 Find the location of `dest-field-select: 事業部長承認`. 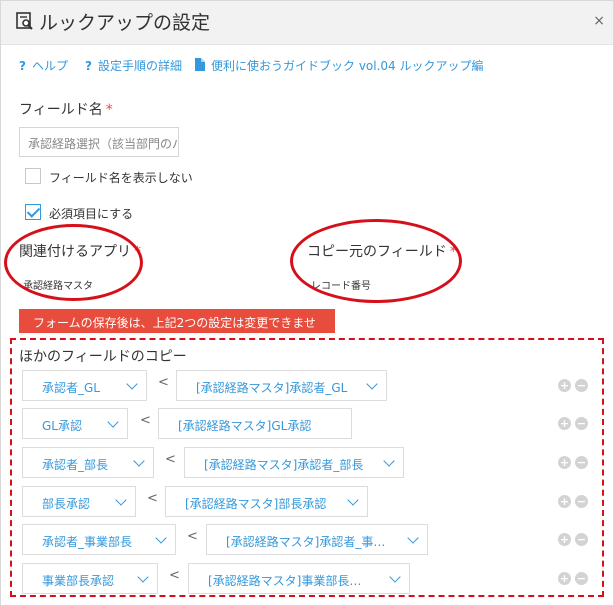

dest-field-select: 事業部長承認 is located at coordinates (90, 578).